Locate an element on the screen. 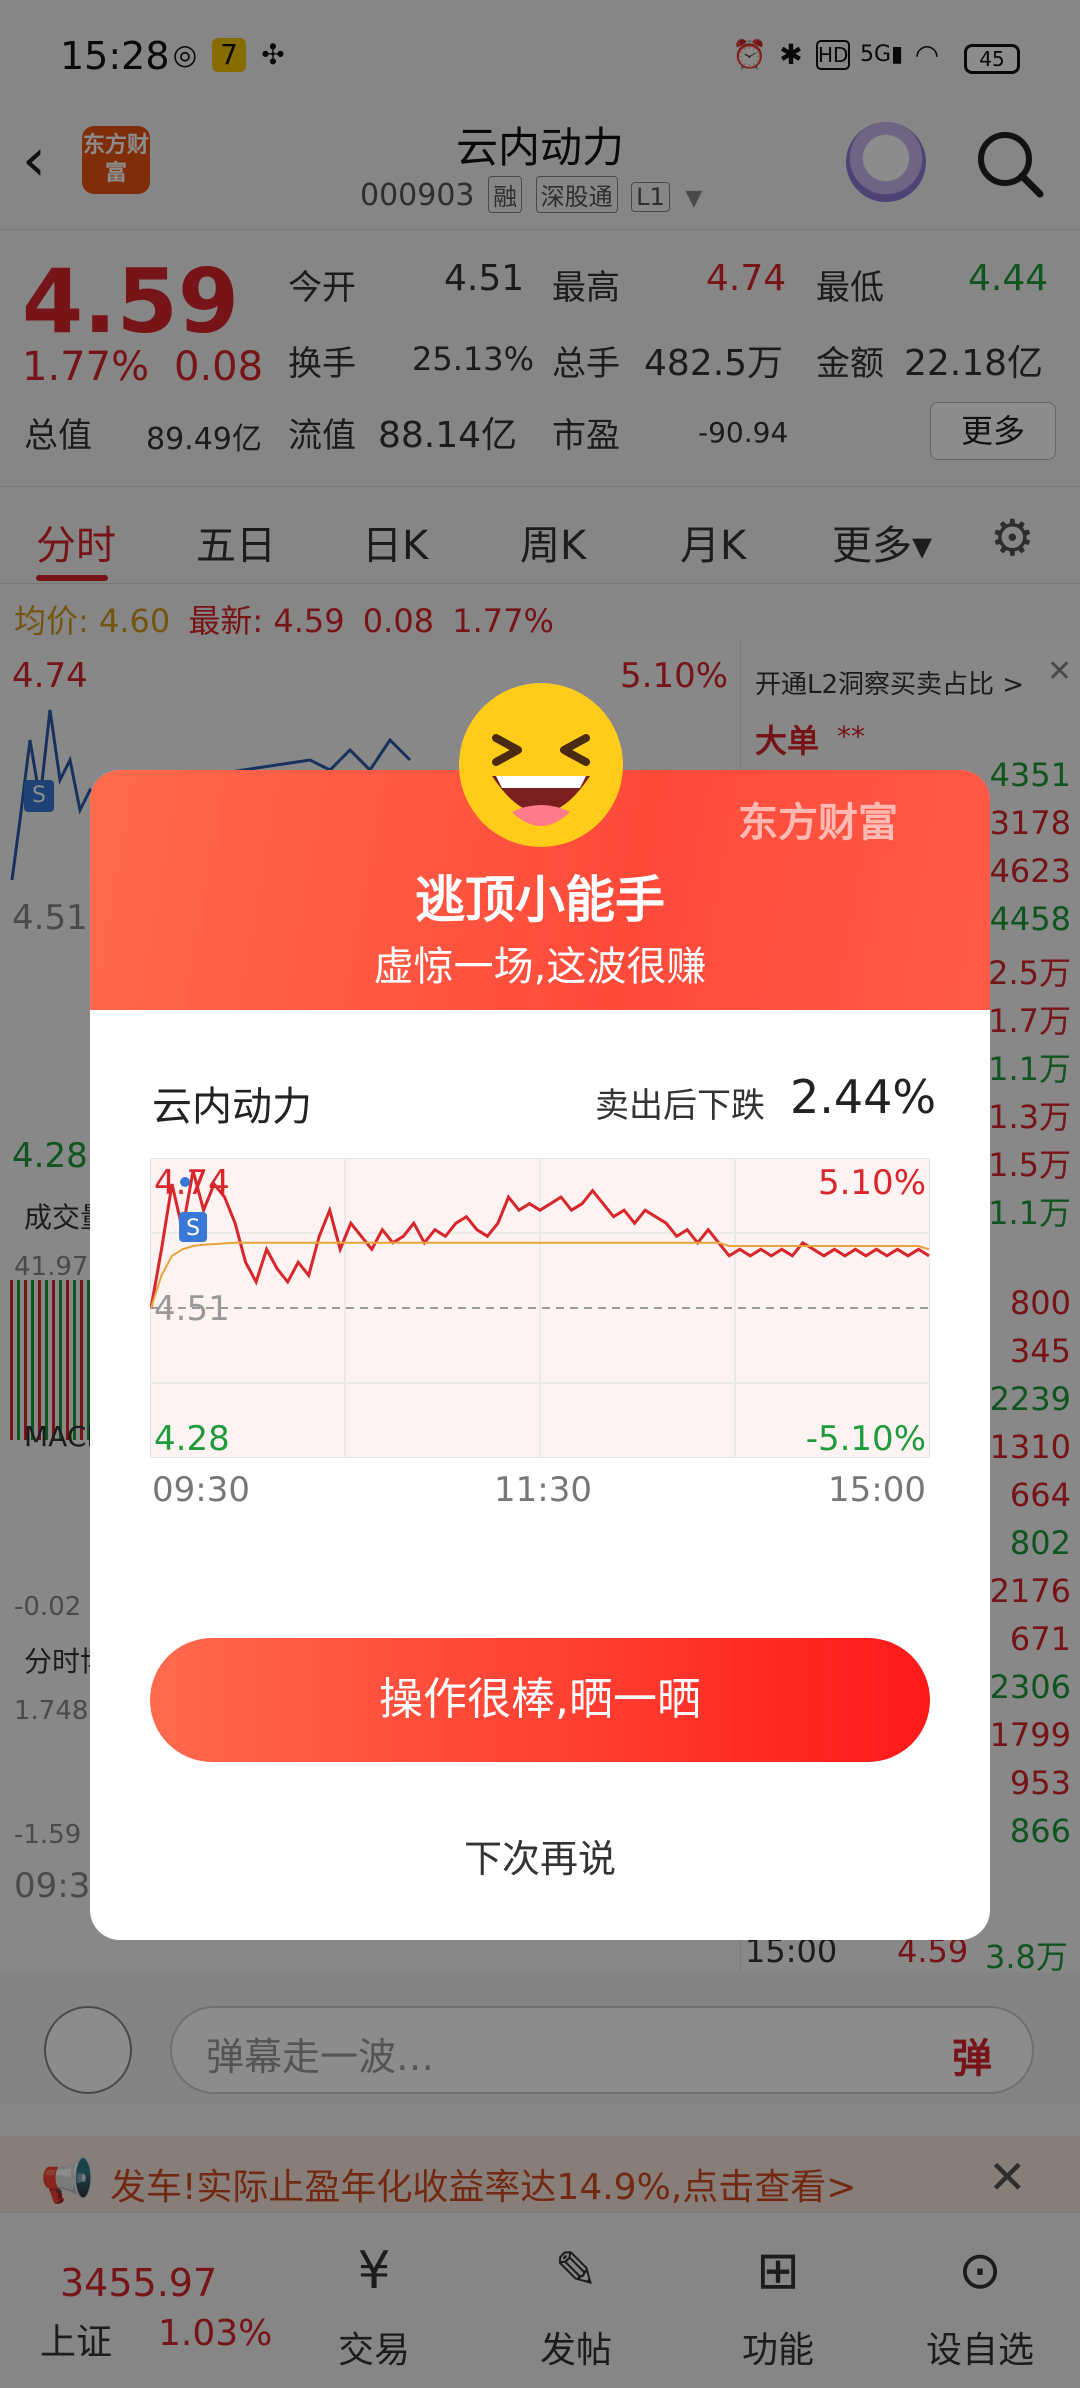  dismiss-later-button: 下次再说 is located at coordinates (540, 1855).